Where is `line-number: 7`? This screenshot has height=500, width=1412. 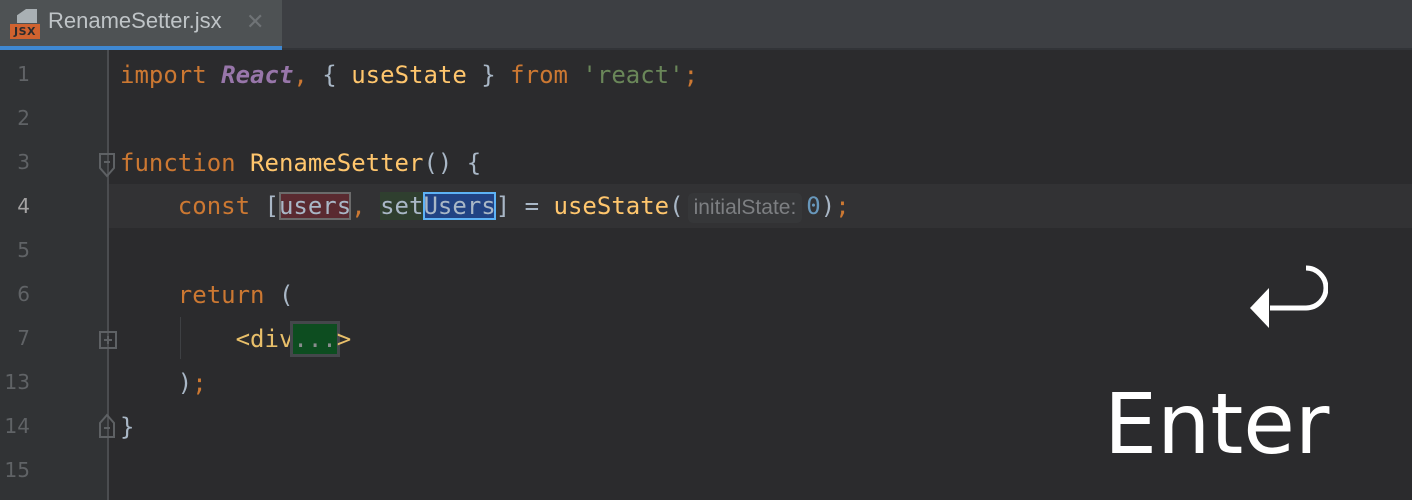
line-number: 7 is located at coordinates (23, 338).